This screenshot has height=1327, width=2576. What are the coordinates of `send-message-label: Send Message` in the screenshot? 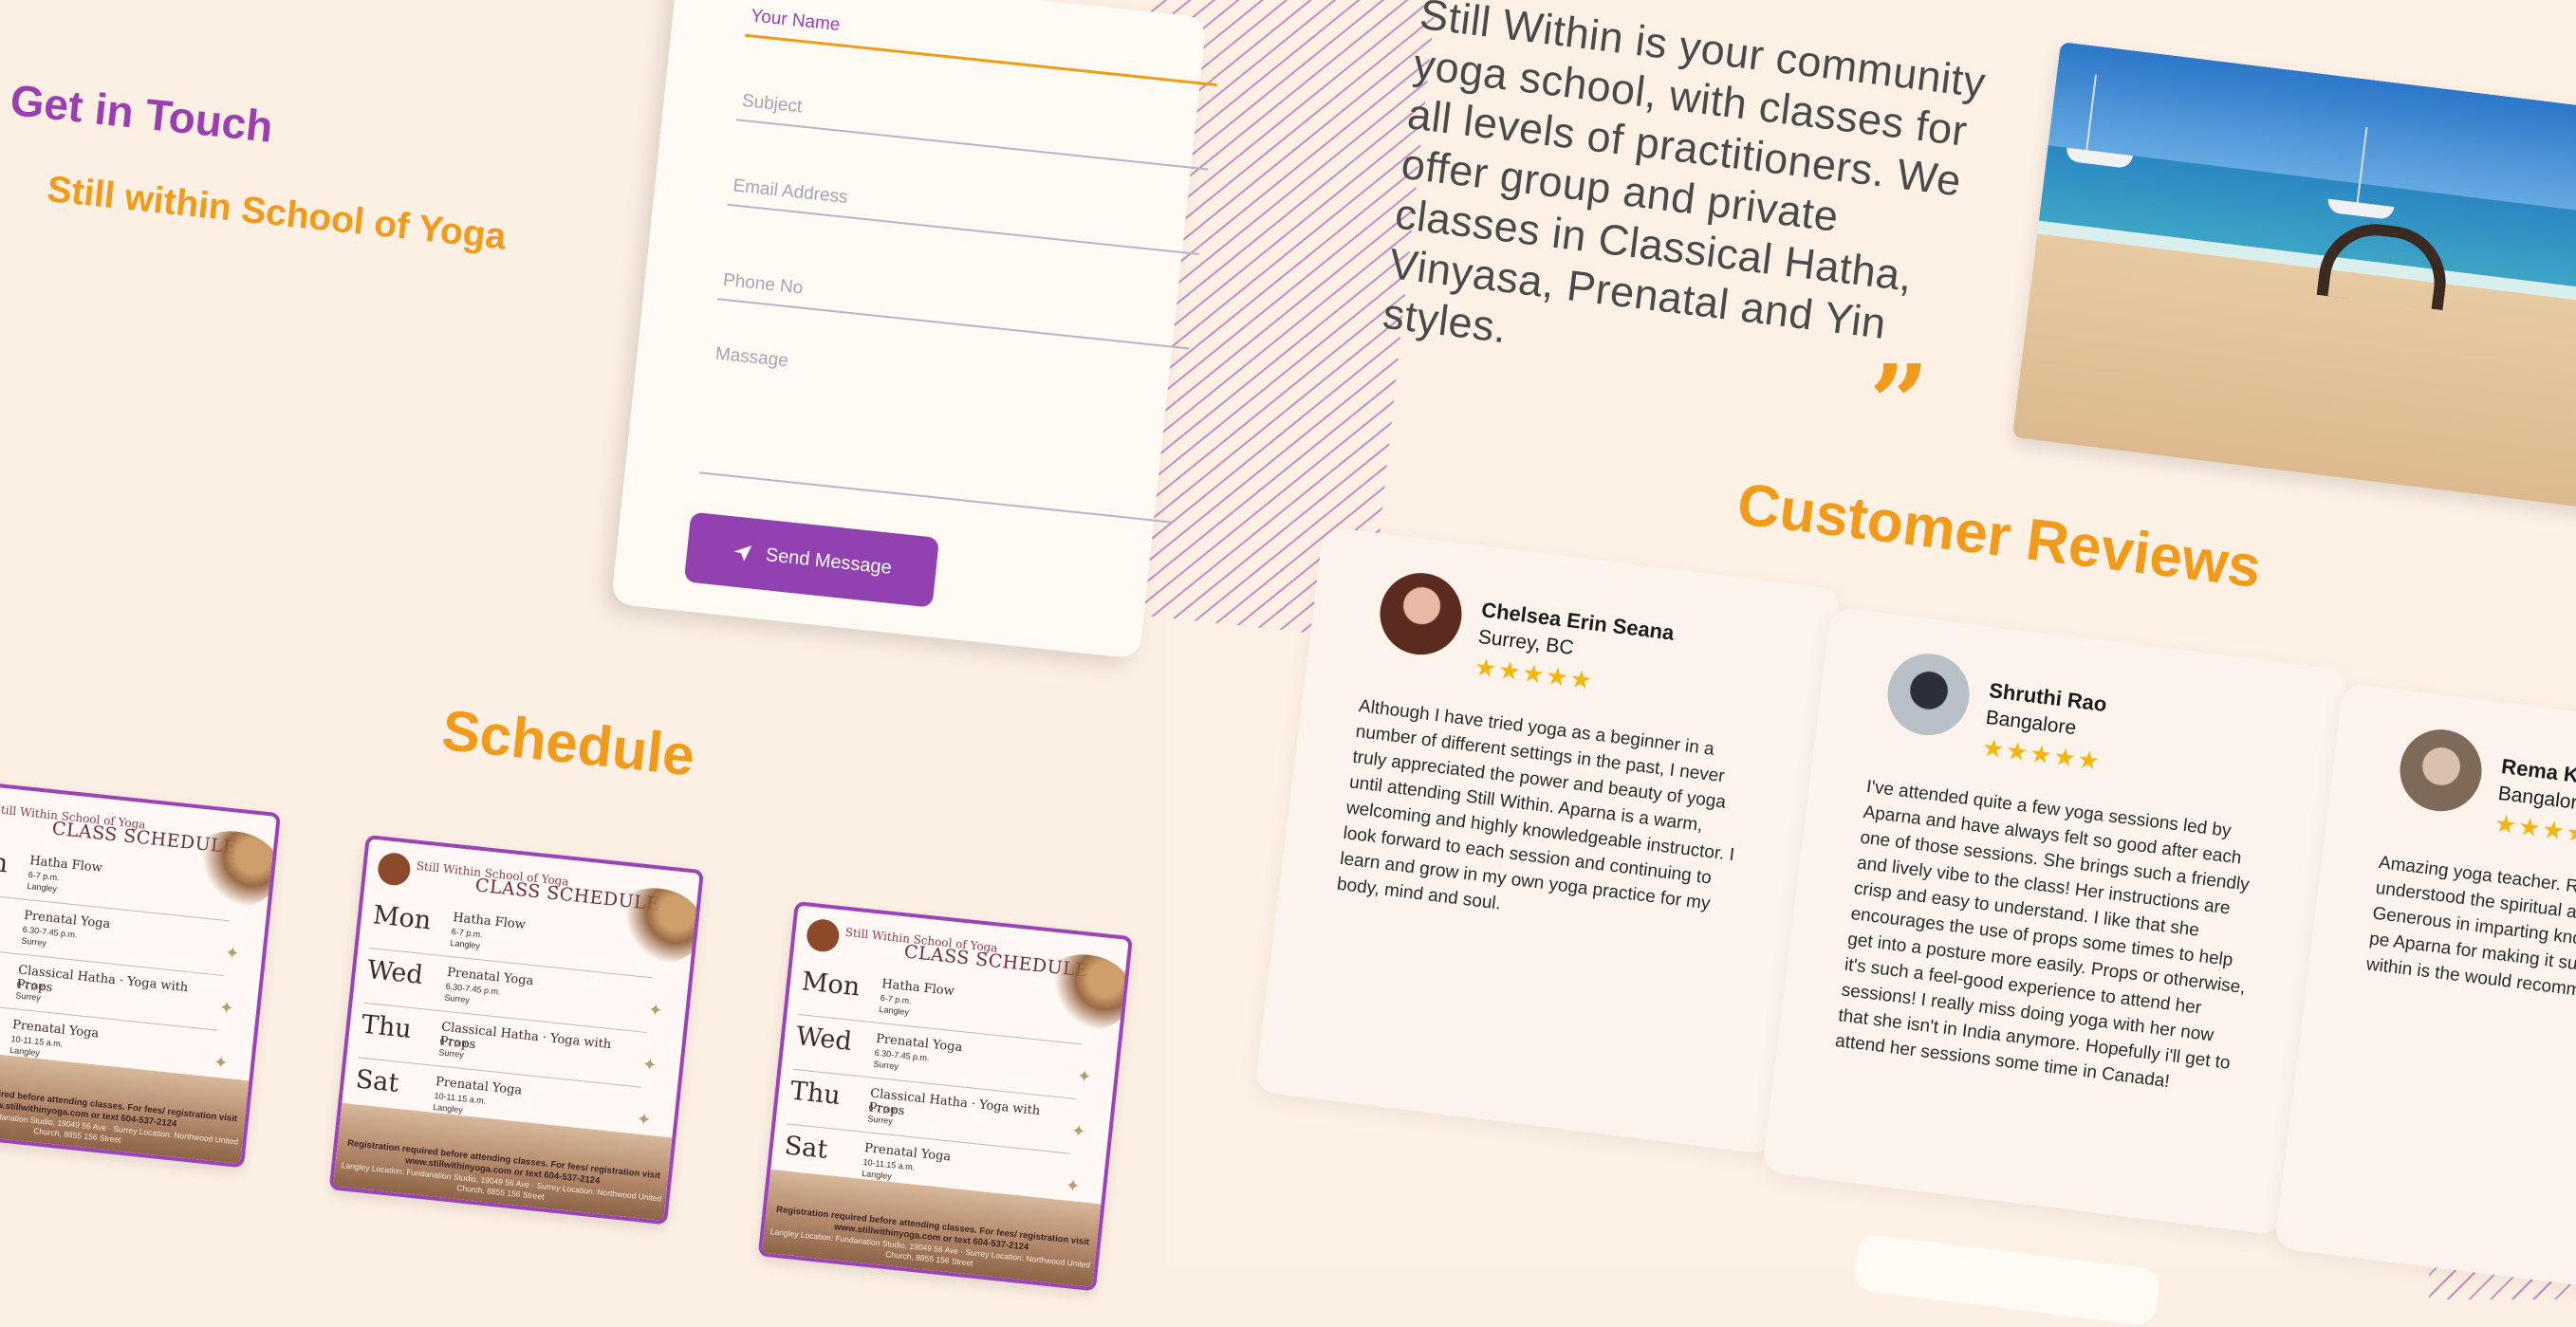 It's located at (828, 561).